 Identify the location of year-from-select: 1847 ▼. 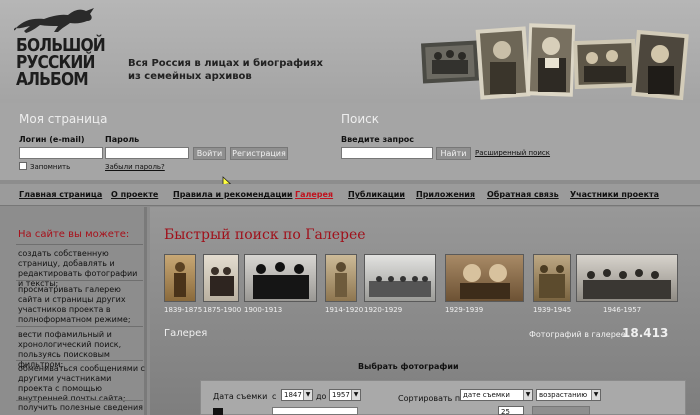
(297, 395).